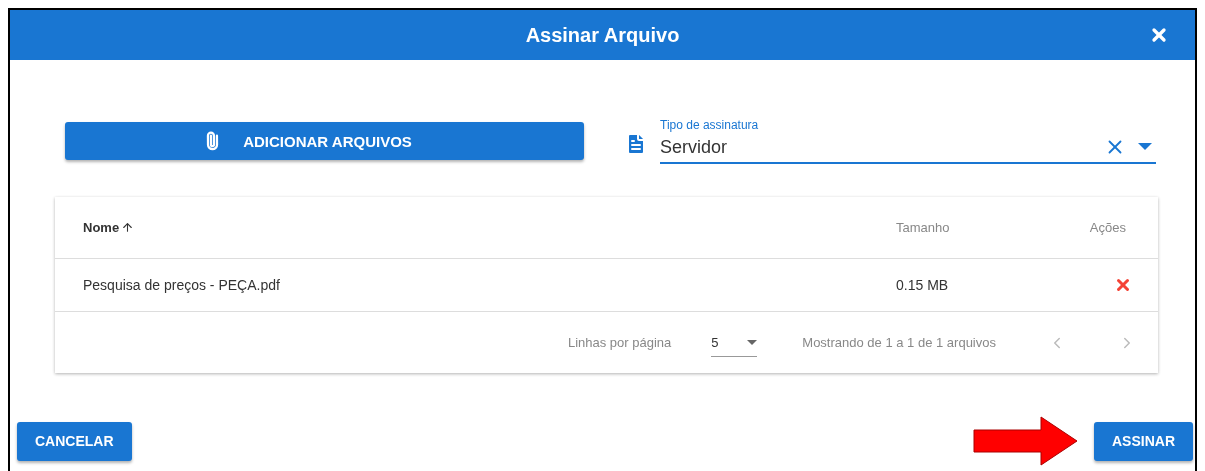 The height and width of the screenshot is (471, 1205). What do you see at coordinates (324, 141) in the screenshot?
I see `add-files-button: ADICIONAR ARQUIVOS` at bounding box center [324, 141].